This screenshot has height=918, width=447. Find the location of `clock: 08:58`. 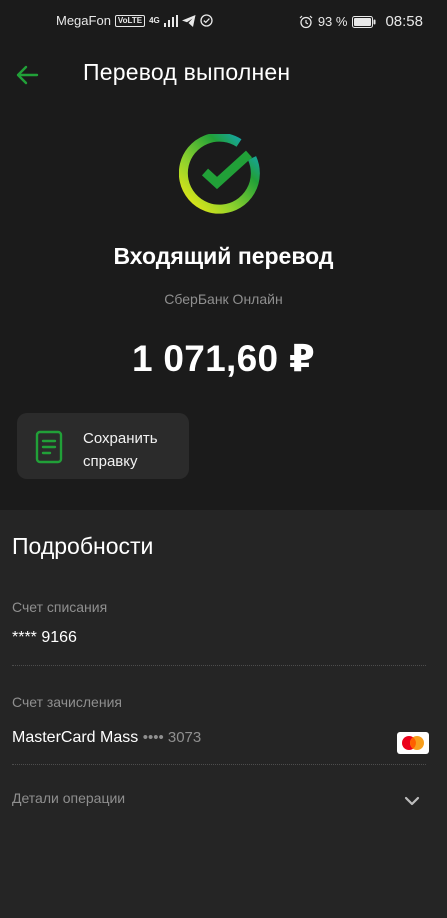

clock: 08:58 is located at coordinates (404, 21).